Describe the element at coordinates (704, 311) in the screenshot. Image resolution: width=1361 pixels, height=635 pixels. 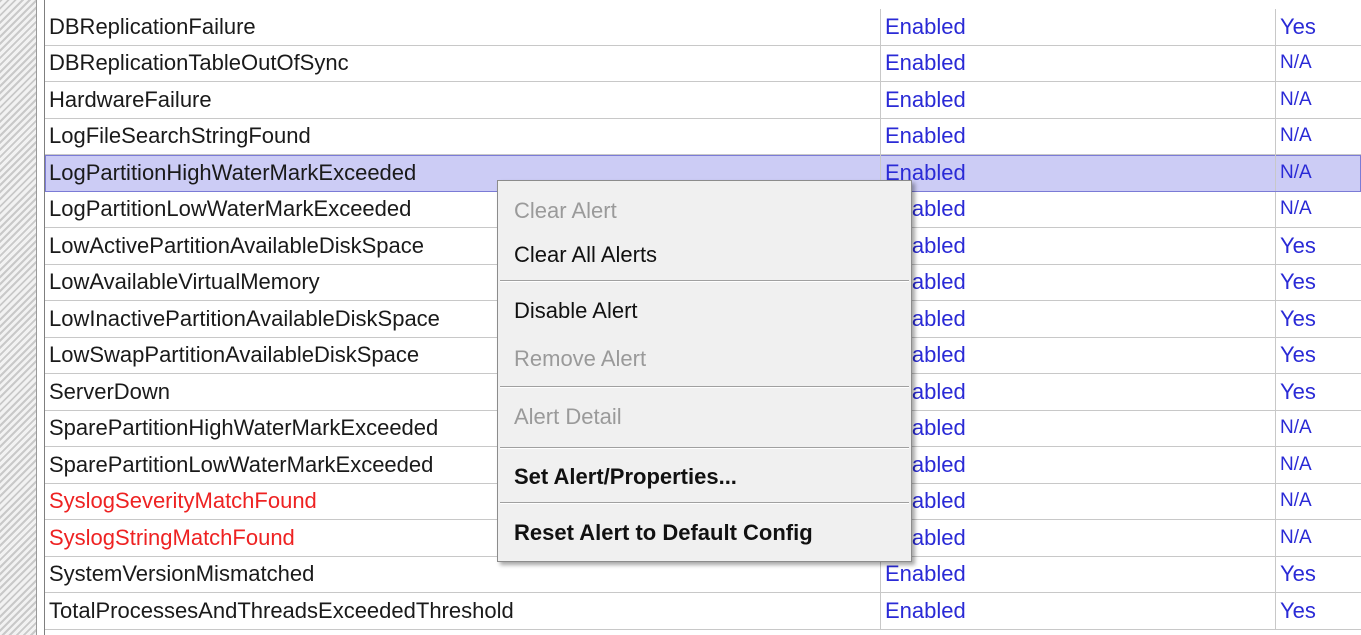
I see `menu-item-disable-alert: Disable Alert` at that location.